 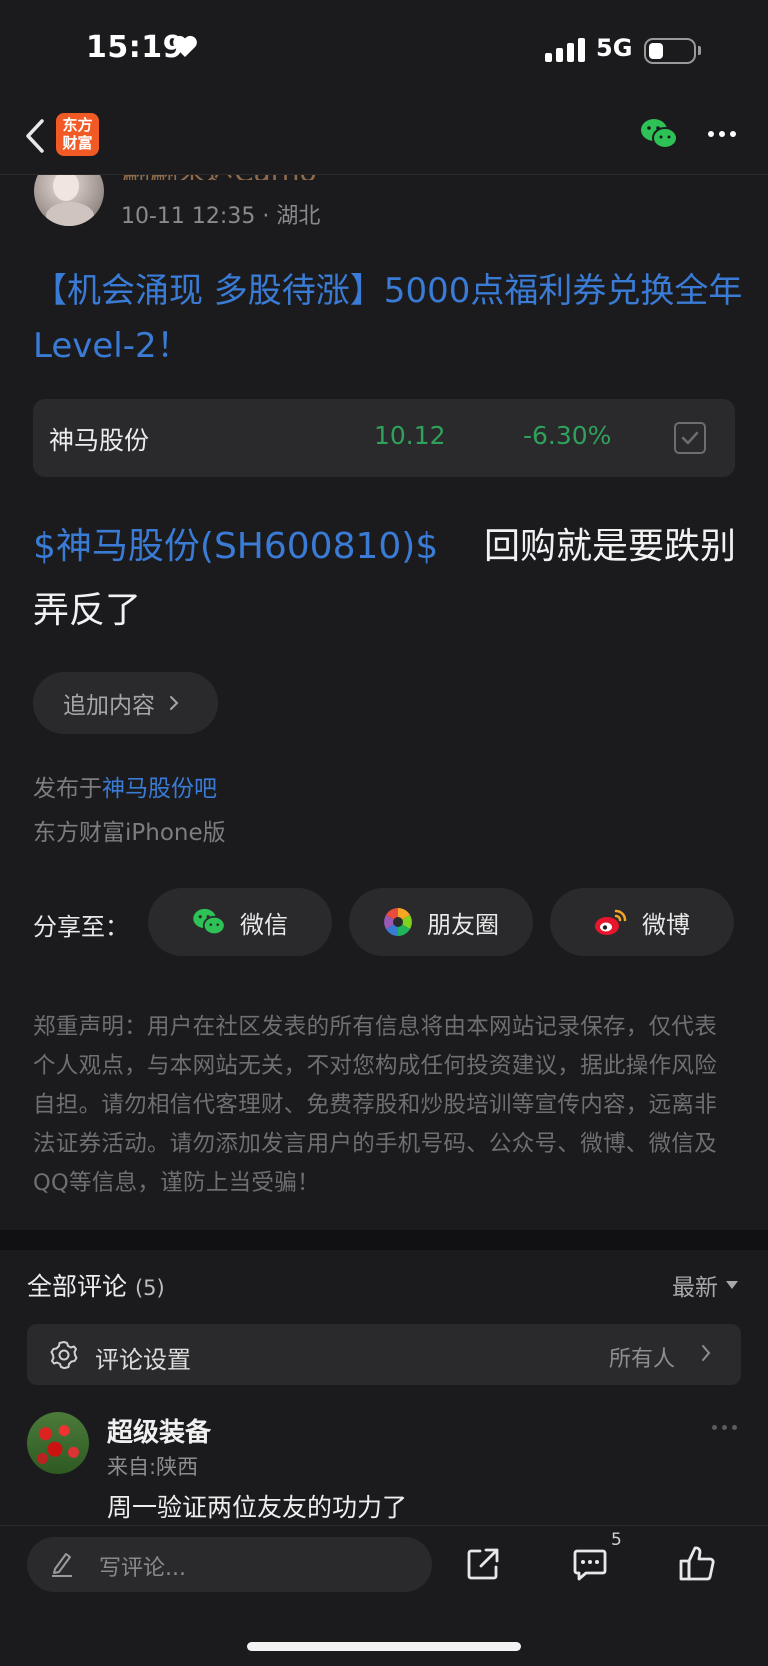 What do you see at coordinates (611, 922) in the screenshot?
I see `weibo-icon` at bounding box center [611, 922].